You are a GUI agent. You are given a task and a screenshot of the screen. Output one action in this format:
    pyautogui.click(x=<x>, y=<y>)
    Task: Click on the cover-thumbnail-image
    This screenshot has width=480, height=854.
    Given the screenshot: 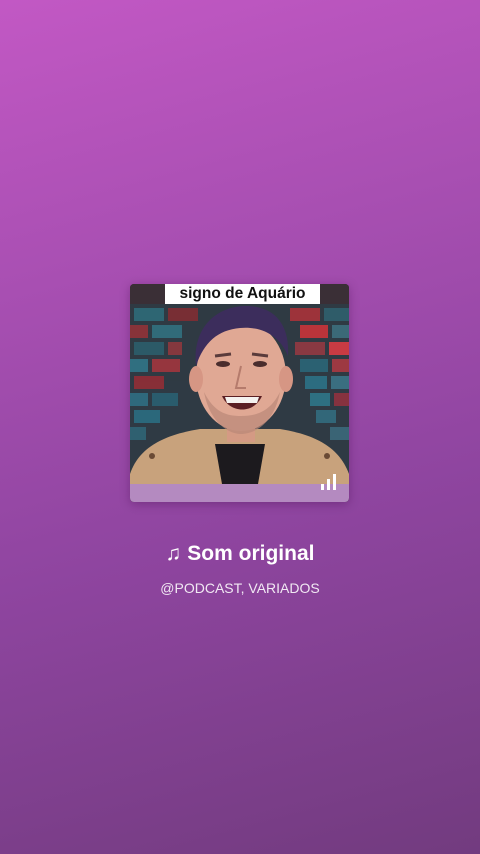 What is the action you would take?
    pyautogui.click(x=239, y=393)
    